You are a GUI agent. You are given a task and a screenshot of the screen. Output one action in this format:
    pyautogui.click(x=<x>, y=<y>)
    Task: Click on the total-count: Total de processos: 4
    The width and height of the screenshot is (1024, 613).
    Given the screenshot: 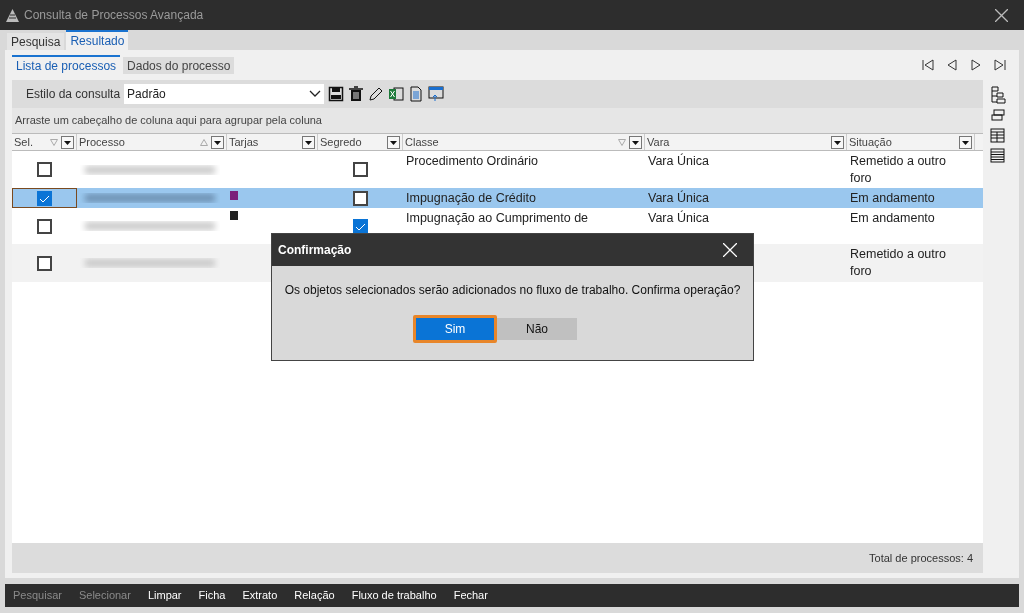 What is the action you would take?
    pyautogui.click(x=921, y=558)
    